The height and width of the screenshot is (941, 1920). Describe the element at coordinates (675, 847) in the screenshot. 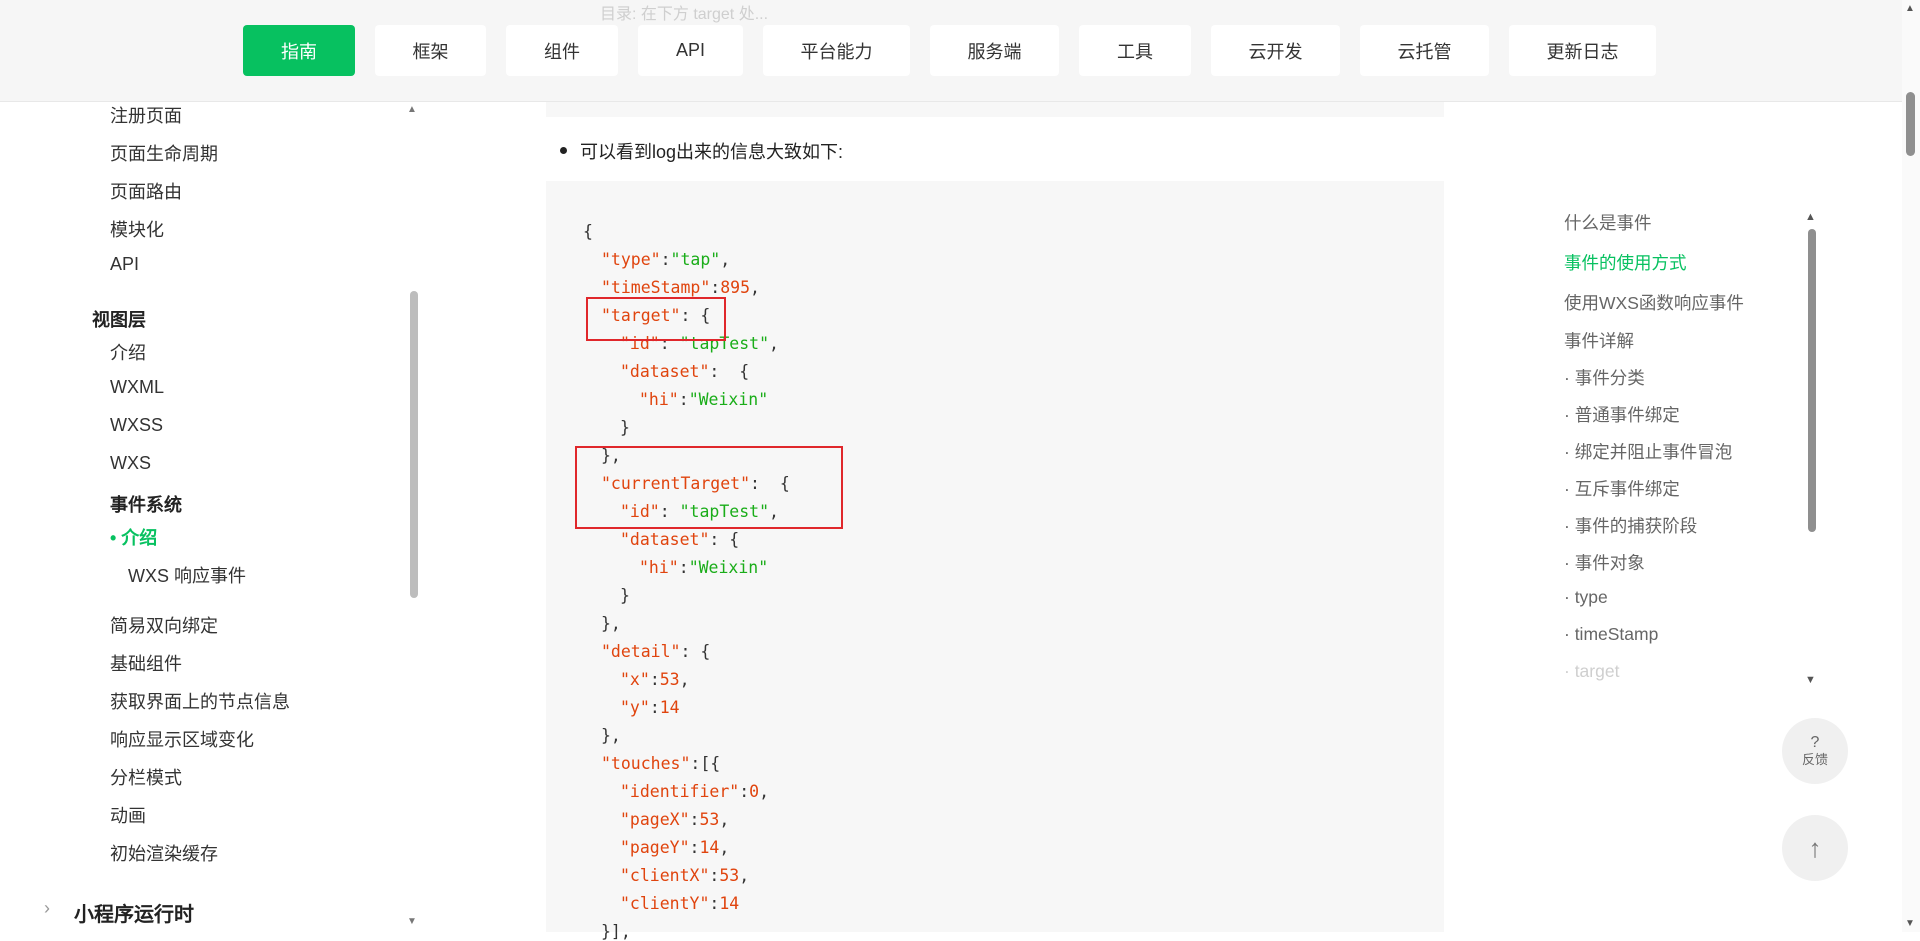

I see `code-line: "pageY":14,` at that location.